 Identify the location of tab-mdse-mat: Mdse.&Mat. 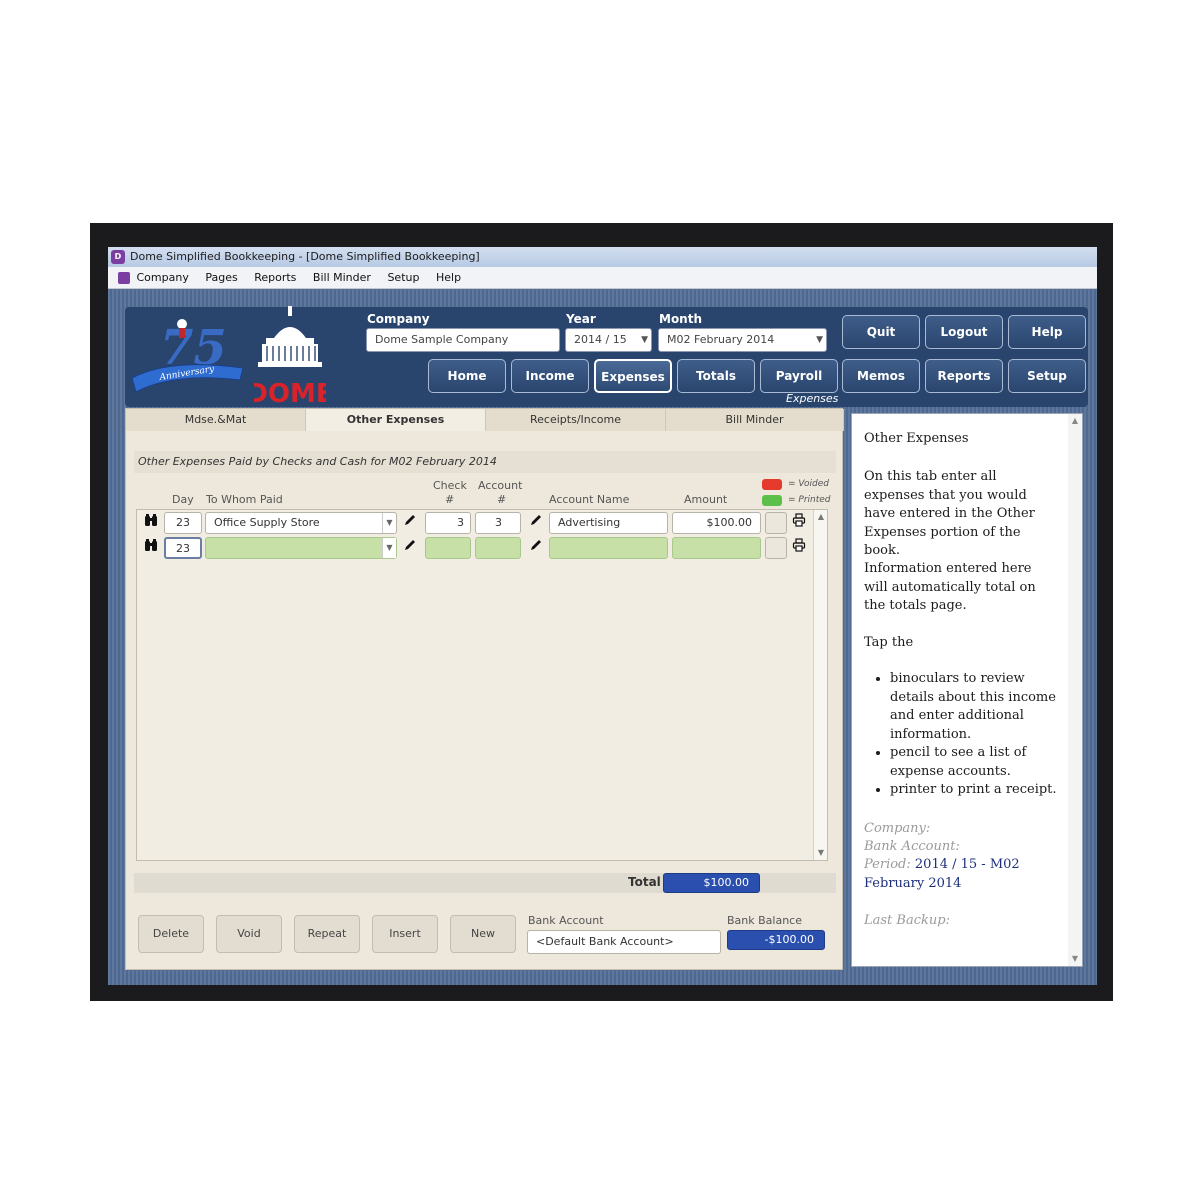
(216, 420).